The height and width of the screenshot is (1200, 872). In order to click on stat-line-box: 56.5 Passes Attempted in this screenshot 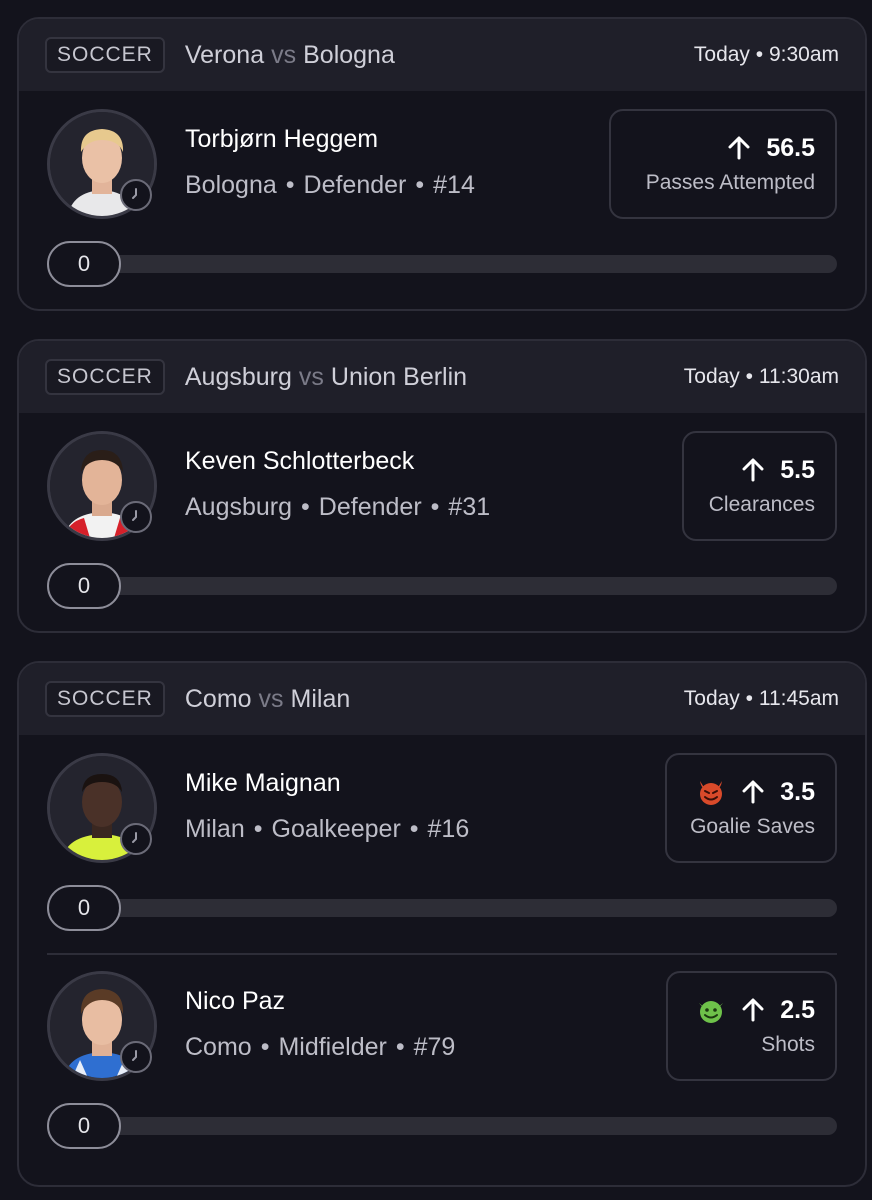, I will do `click(723, 164)`.